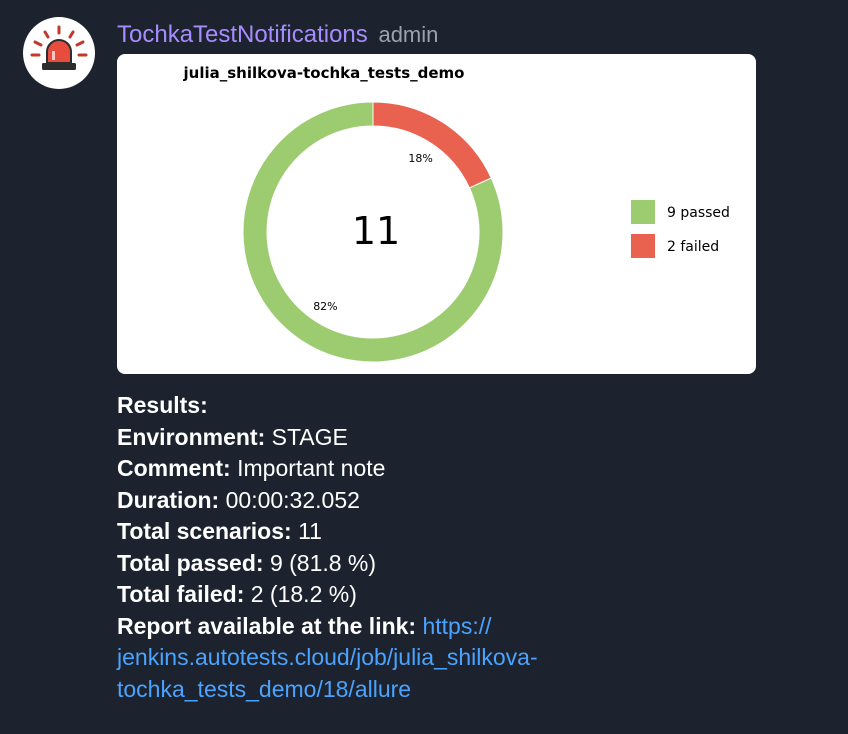 The width and height of the screenshot is (848, 734). I want to click on legend-label-passed: 9 passed, so click(698, 213).